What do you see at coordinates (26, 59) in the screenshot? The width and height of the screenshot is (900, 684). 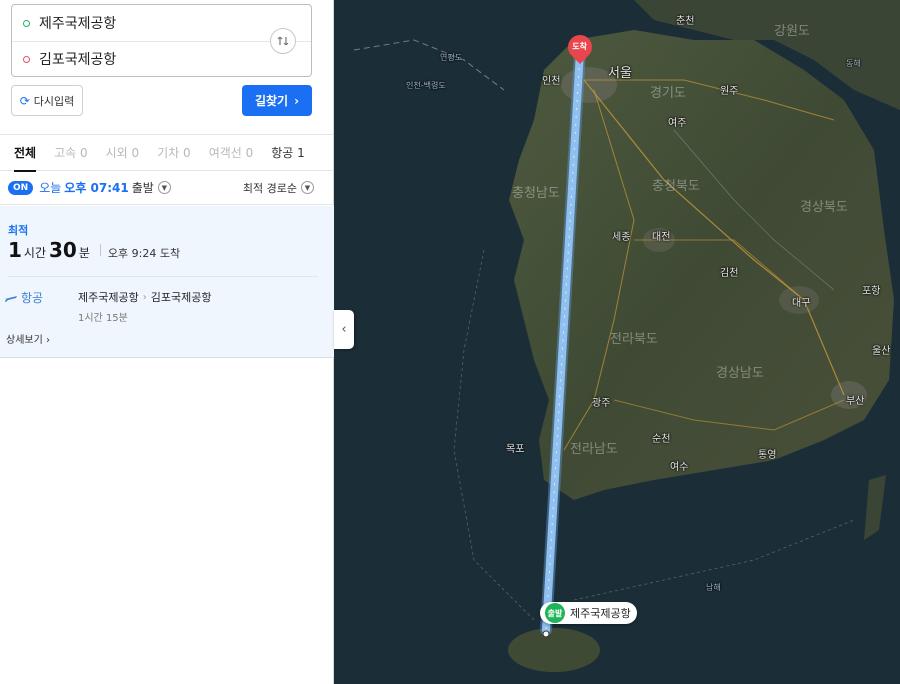 I see `destination-dot-icon` at bounding box center [26, 59].